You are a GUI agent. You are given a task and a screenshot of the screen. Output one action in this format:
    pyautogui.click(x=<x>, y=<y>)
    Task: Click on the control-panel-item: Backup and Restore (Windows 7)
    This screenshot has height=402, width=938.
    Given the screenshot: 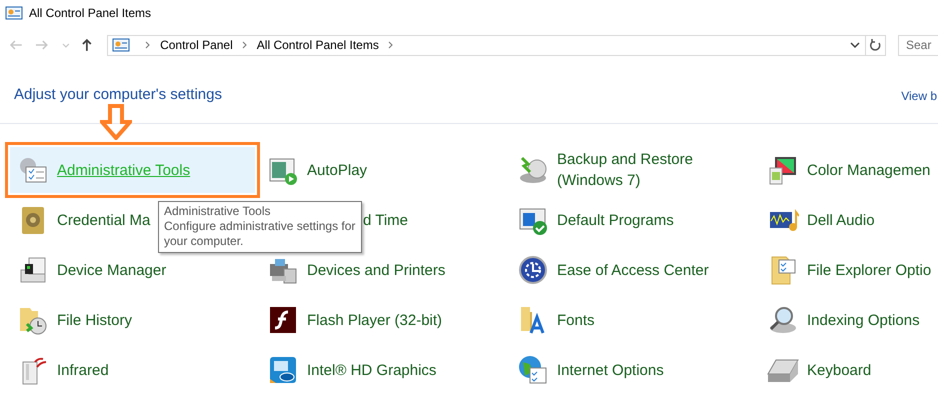 What is the action you would take?
    pyautogui.click(x=632, y=170)
    